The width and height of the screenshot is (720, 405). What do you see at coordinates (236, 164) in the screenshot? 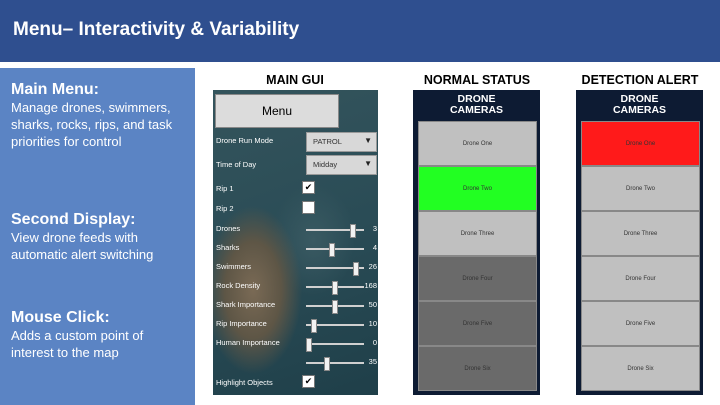
I see `time-of-day-label: Time of Day` at bounding box center [236, 164].